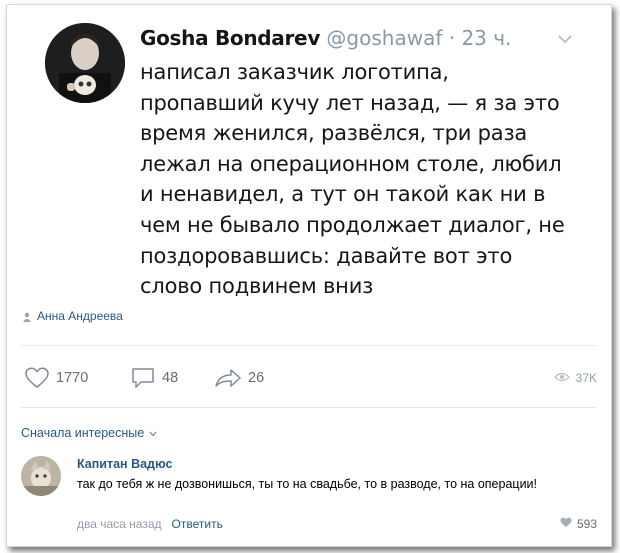  What do you see at coordinates (586, 378) in the screenshot?
I see `views-count: 37K` at bounding box center [586, 378].